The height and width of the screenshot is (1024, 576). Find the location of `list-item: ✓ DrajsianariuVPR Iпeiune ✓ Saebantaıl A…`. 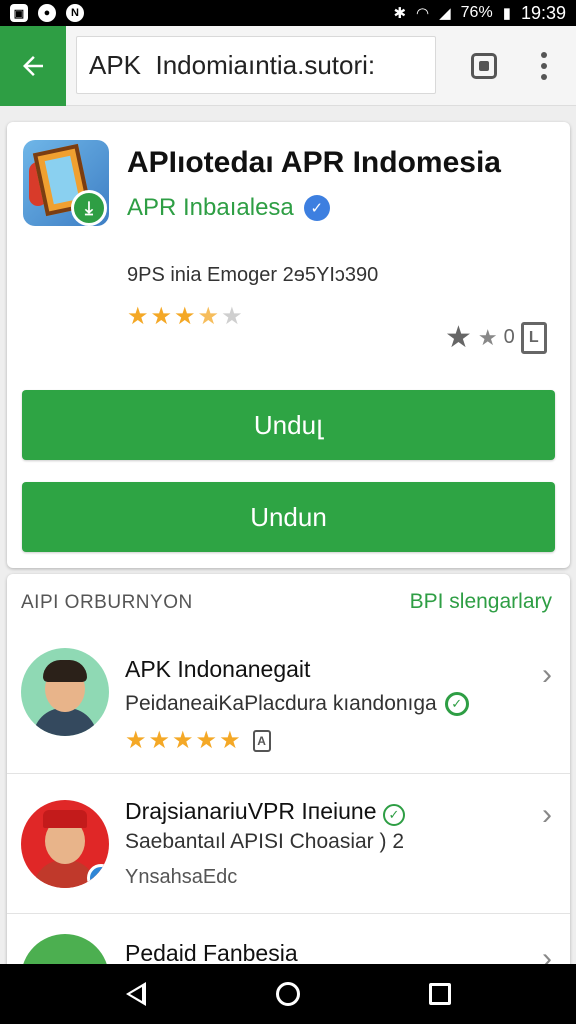

list-item: ✓ DrajsianariuVPR Iпeiune ✓ Saebantaıl A… is located at coordinates (288, 844).